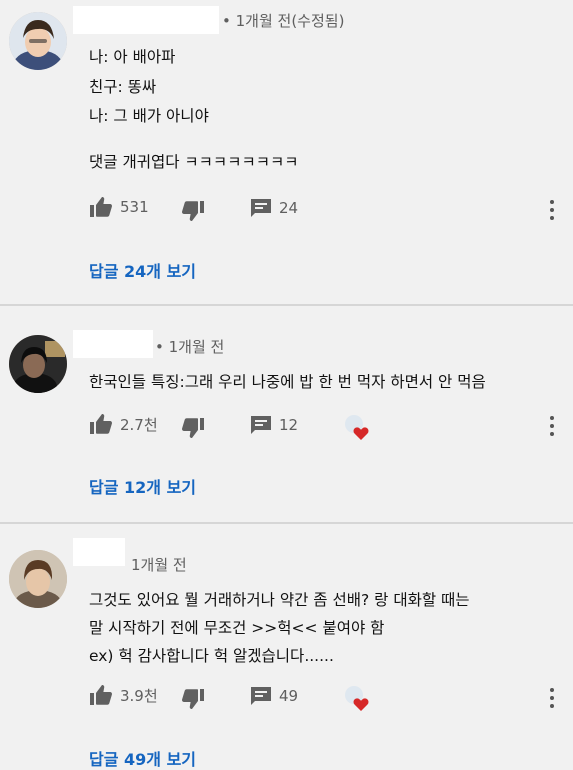  Describe the element at coordinates (142, 758) in the screenshot. I see `view-replies-link: 답글 49개 보기` at that location.